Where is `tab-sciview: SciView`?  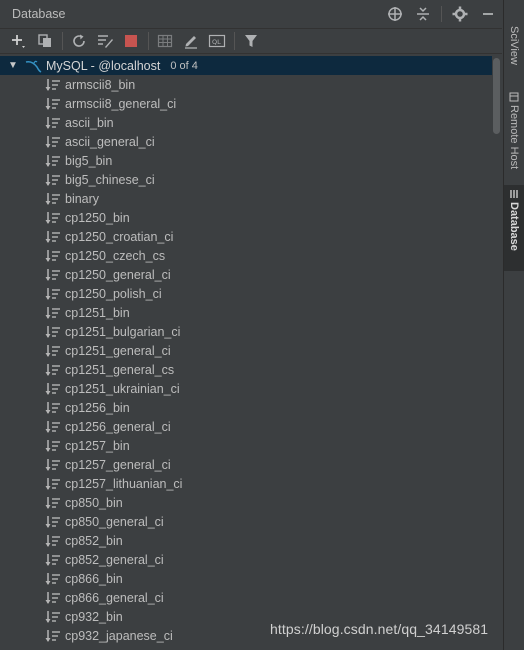
tab-sciview: SciView is located at coordinates (514, 47).